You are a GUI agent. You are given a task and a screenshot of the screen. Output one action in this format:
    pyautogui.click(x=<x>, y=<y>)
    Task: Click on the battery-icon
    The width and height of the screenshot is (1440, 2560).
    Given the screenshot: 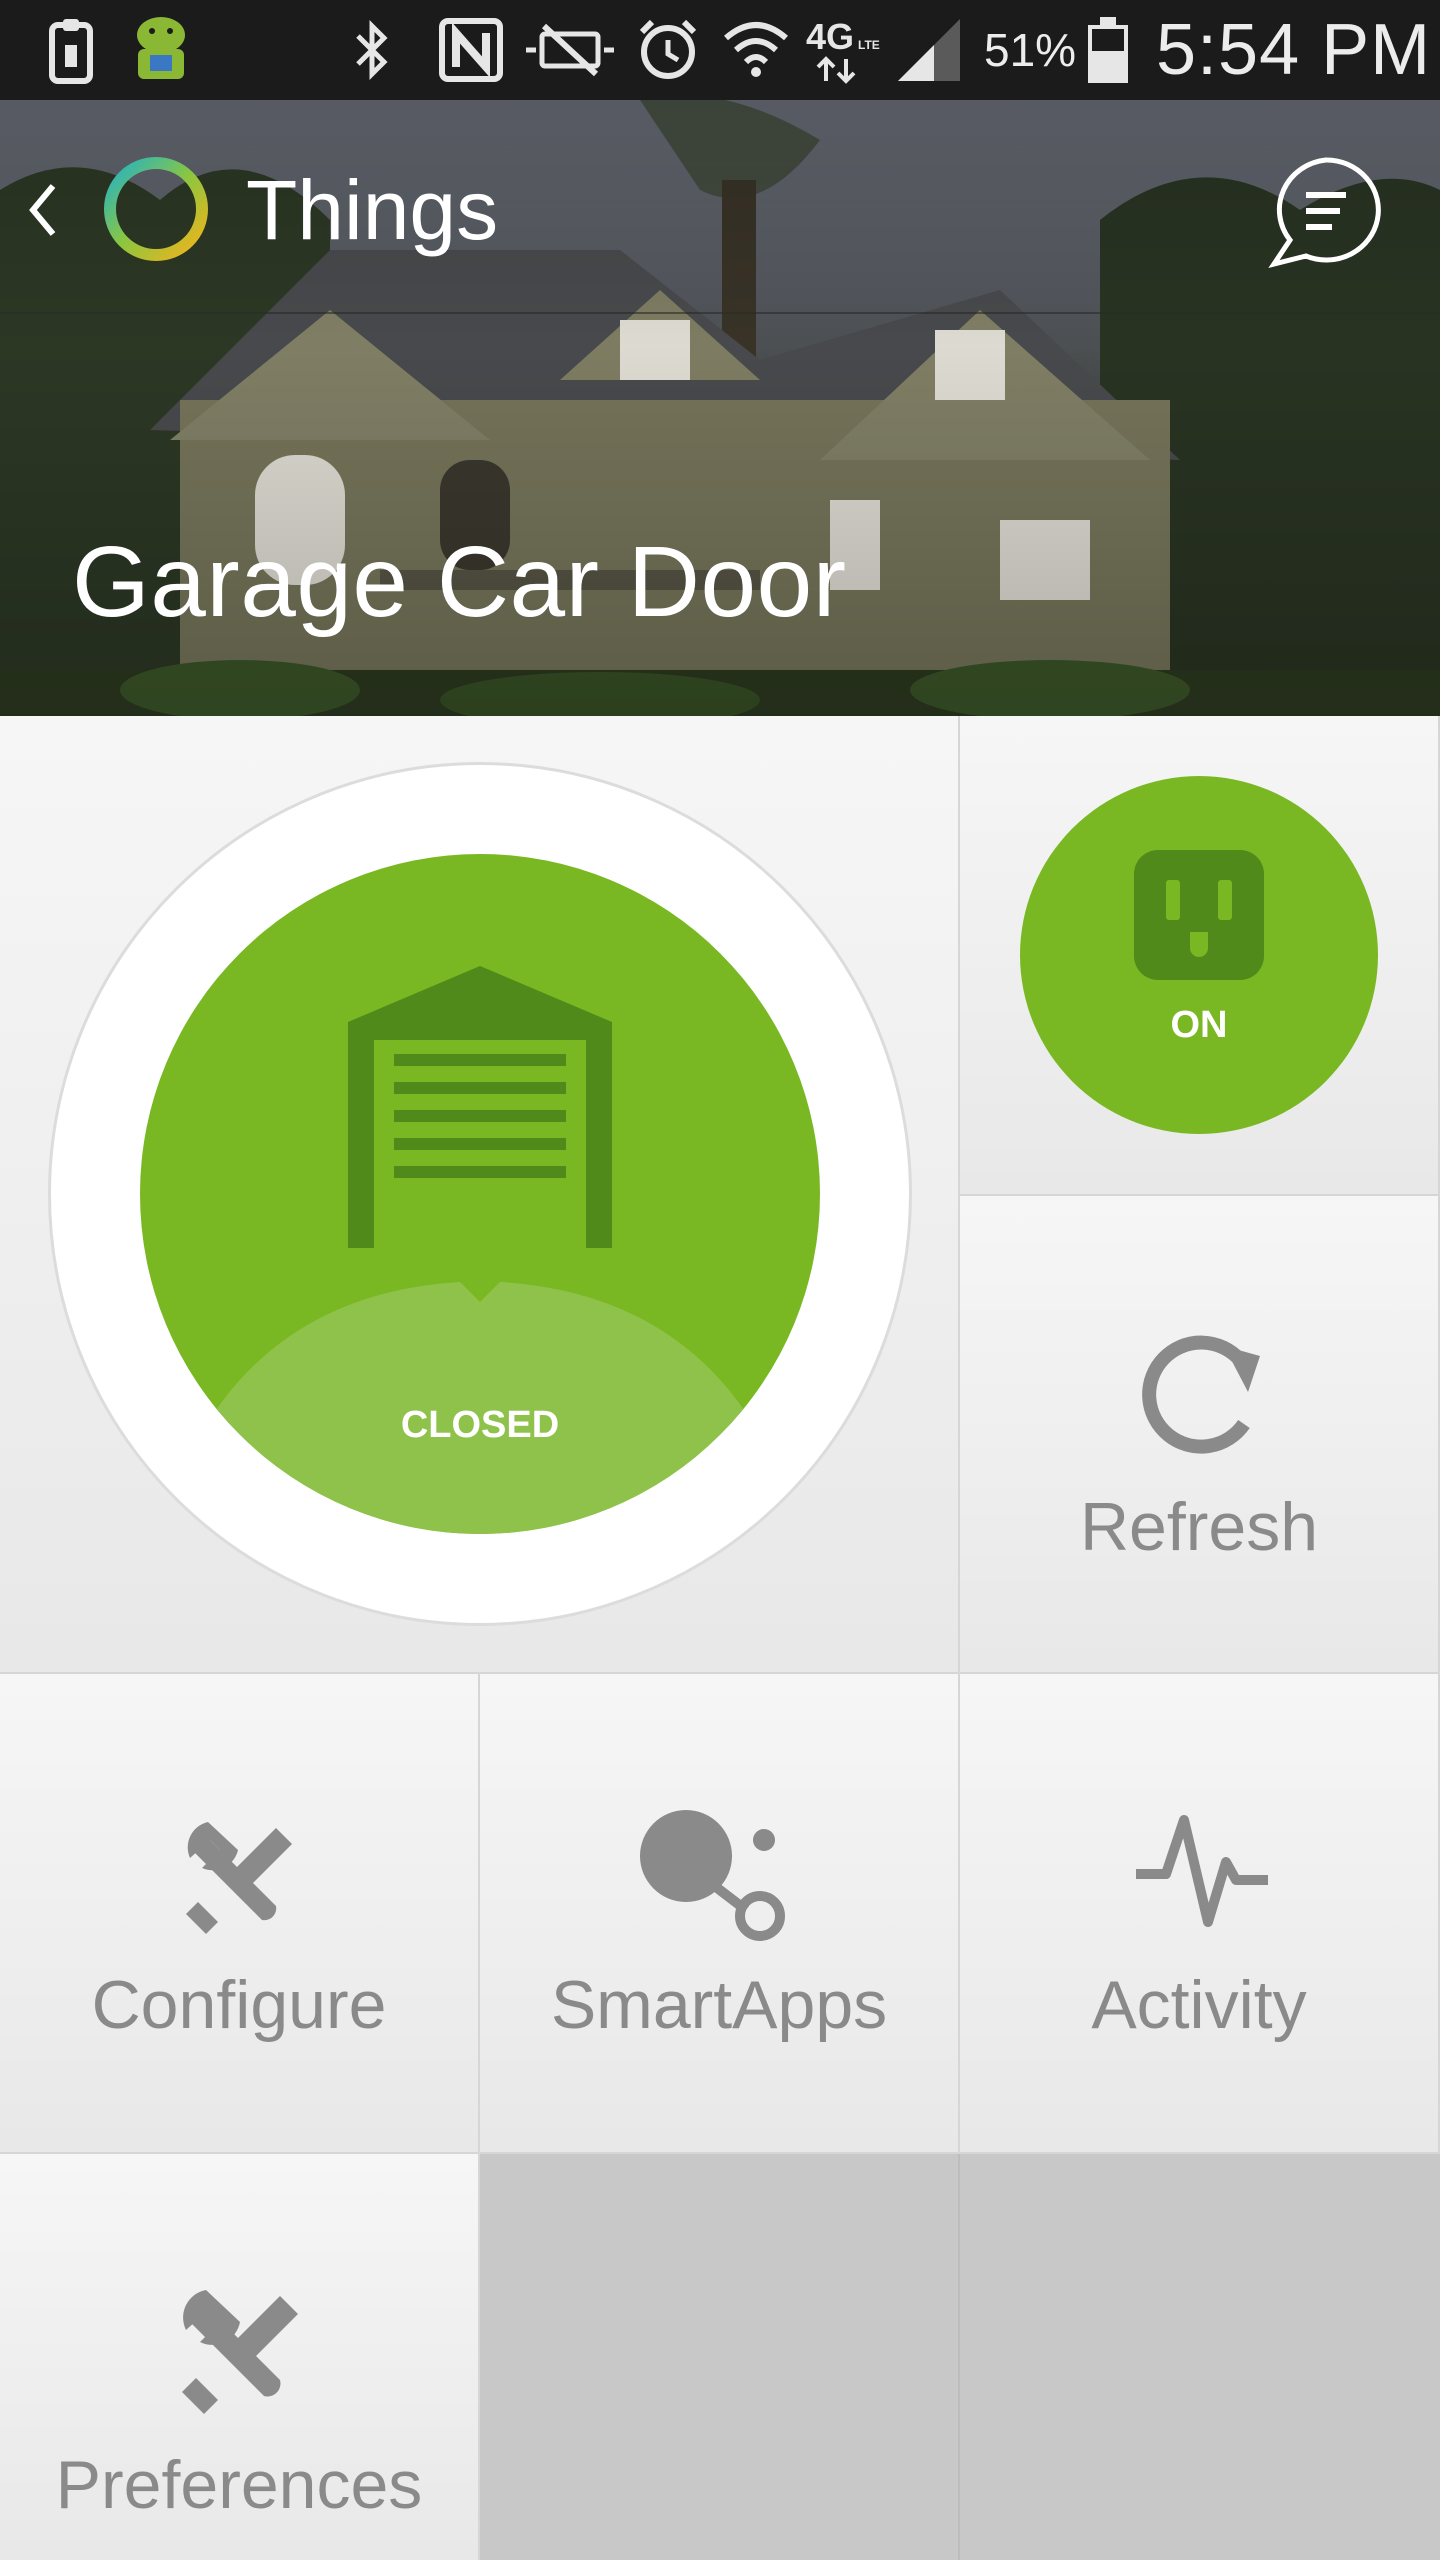 What is the action you would take?
    pyautogui.click(x=1108, y=50)
    